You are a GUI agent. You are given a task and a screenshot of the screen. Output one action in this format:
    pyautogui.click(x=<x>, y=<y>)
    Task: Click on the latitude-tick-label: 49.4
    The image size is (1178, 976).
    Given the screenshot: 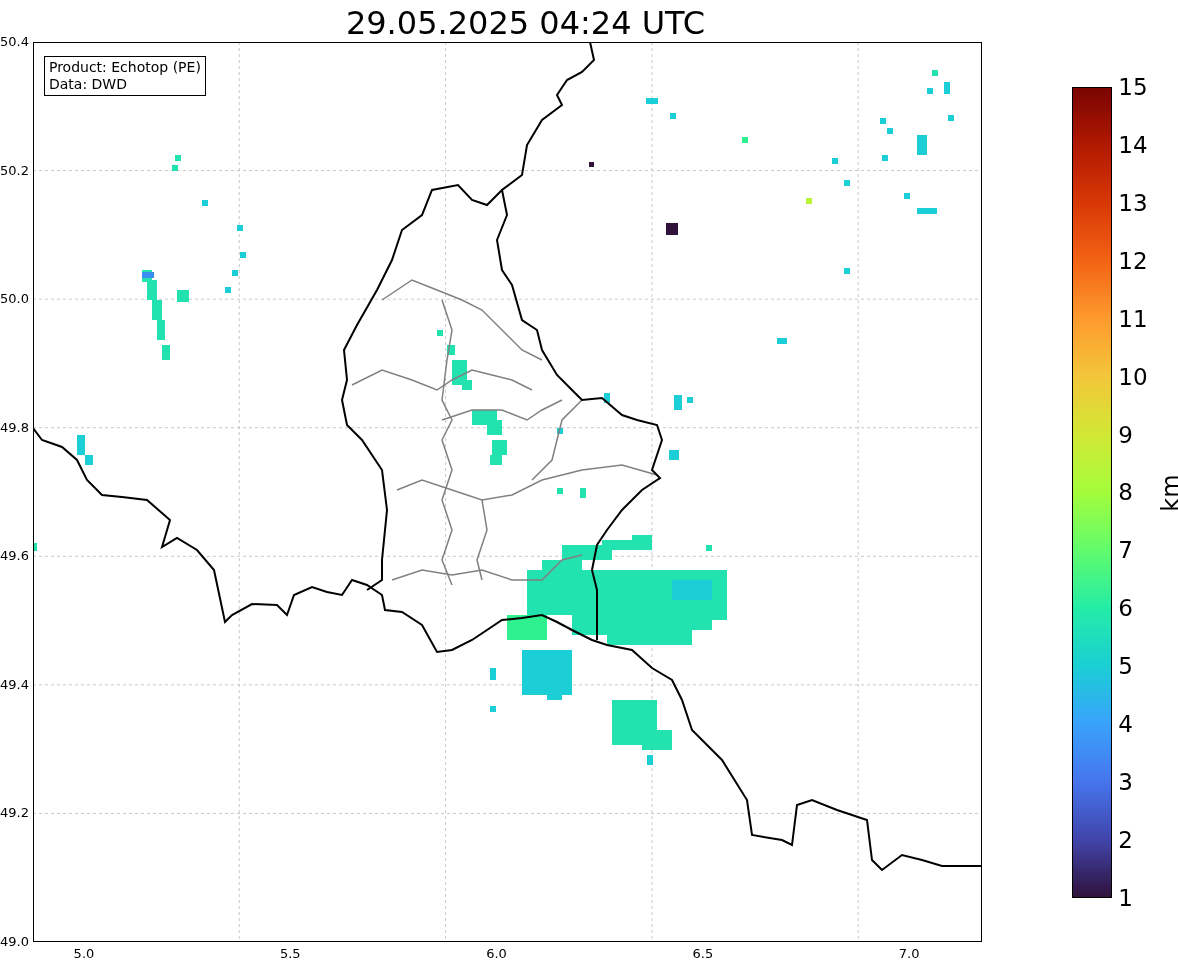 What is the action you would take?
    pyautogui.click(x=14, y=684)
    